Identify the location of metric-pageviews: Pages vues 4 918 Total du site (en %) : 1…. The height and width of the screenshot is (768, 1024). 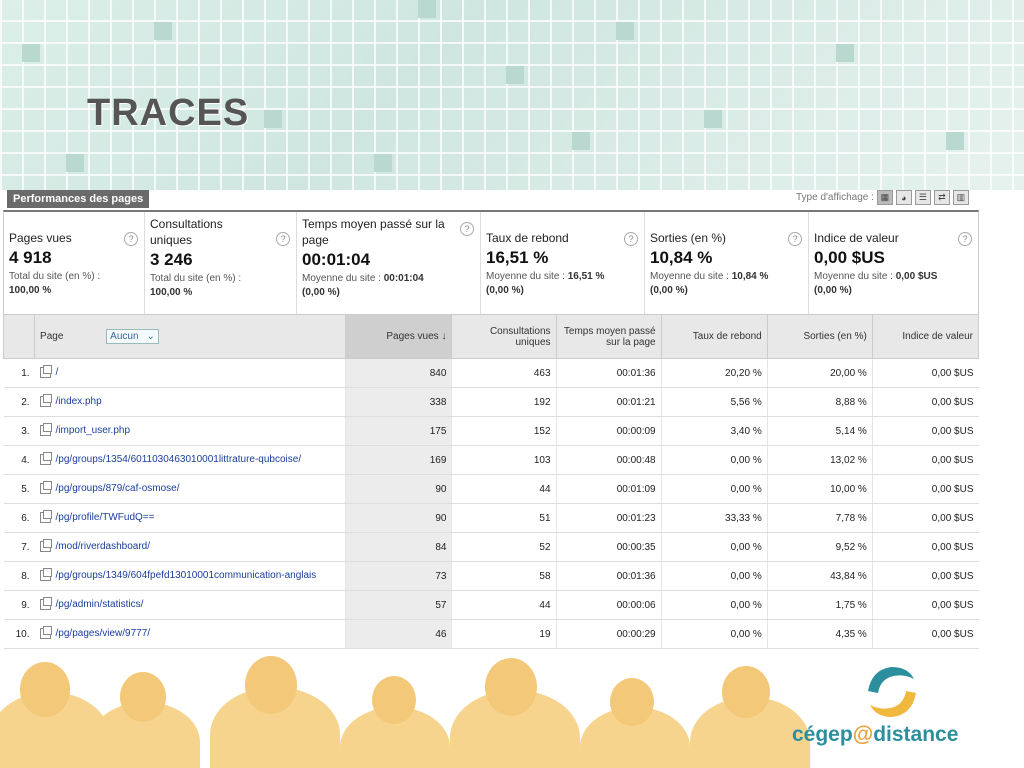
(74, 263).